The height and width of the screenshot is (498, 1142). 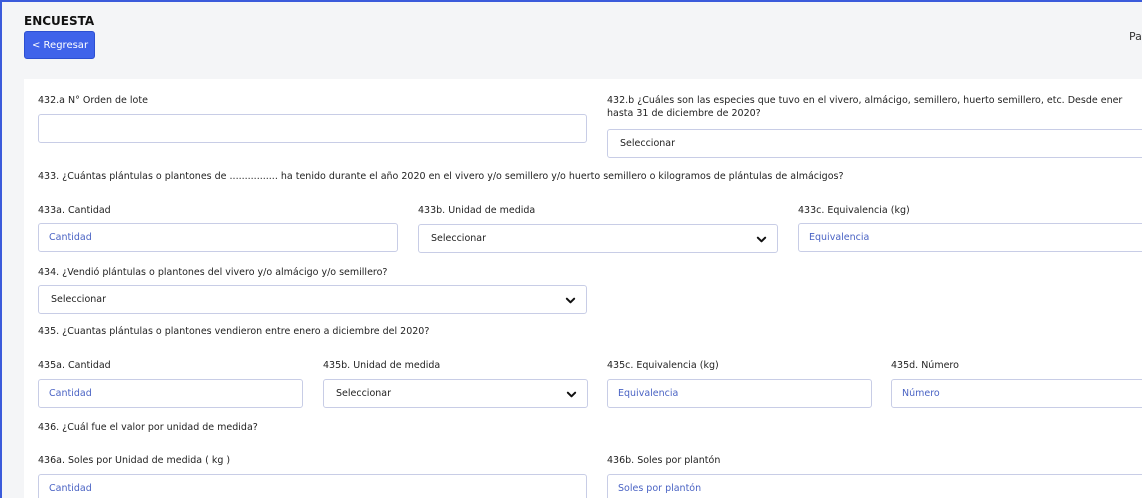 I want to click on page-label: Pa, so click(x=1135, y=36).